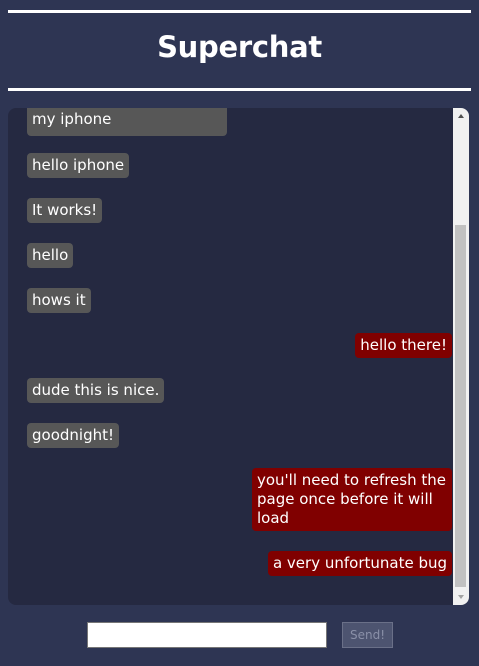 This screenshot has width=479, height=666. What do you see at coordinates (460, 406) in the screenshot?
I see `scrollbar-thumb` at bounding box center [460, 406].